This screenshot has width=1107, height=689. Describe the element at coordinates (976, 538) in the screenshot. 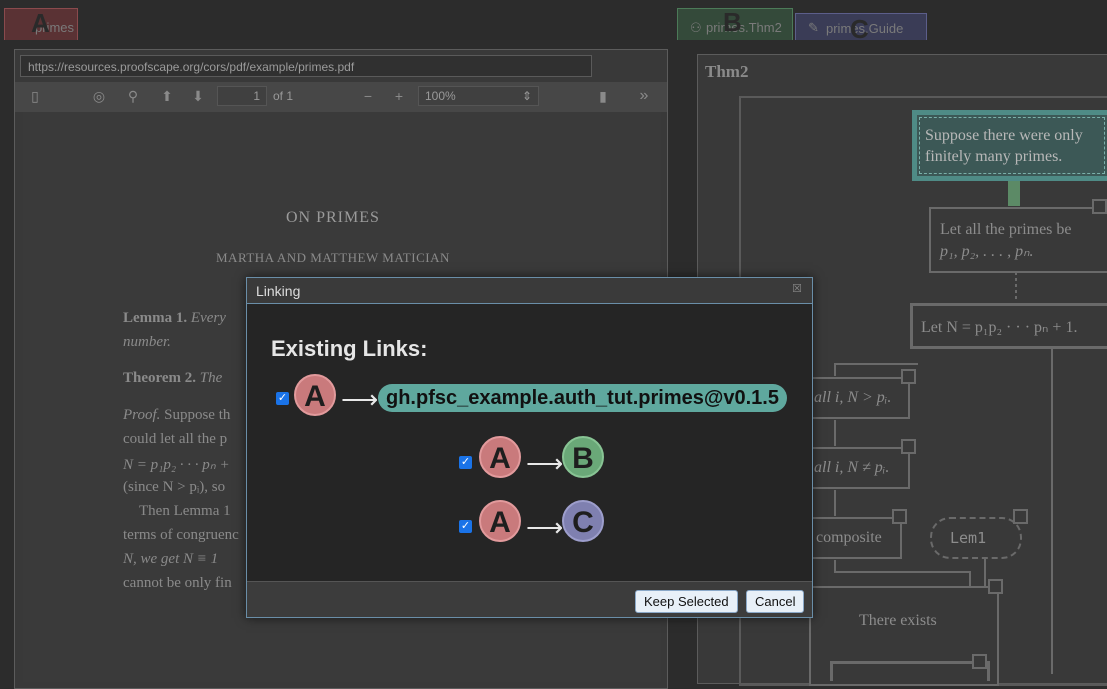

I see `graph-node-lem1: Lem1` at that location.